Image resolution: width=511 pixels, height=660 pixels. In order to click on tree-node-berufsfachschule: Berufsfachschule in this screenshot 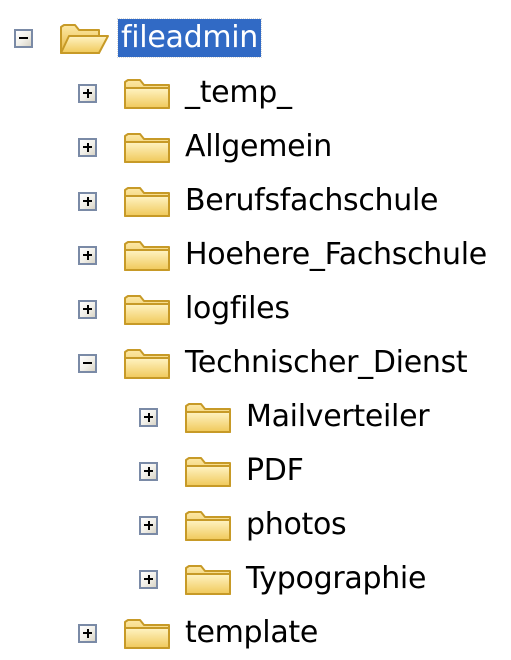, I will do `click(259, 201)`.